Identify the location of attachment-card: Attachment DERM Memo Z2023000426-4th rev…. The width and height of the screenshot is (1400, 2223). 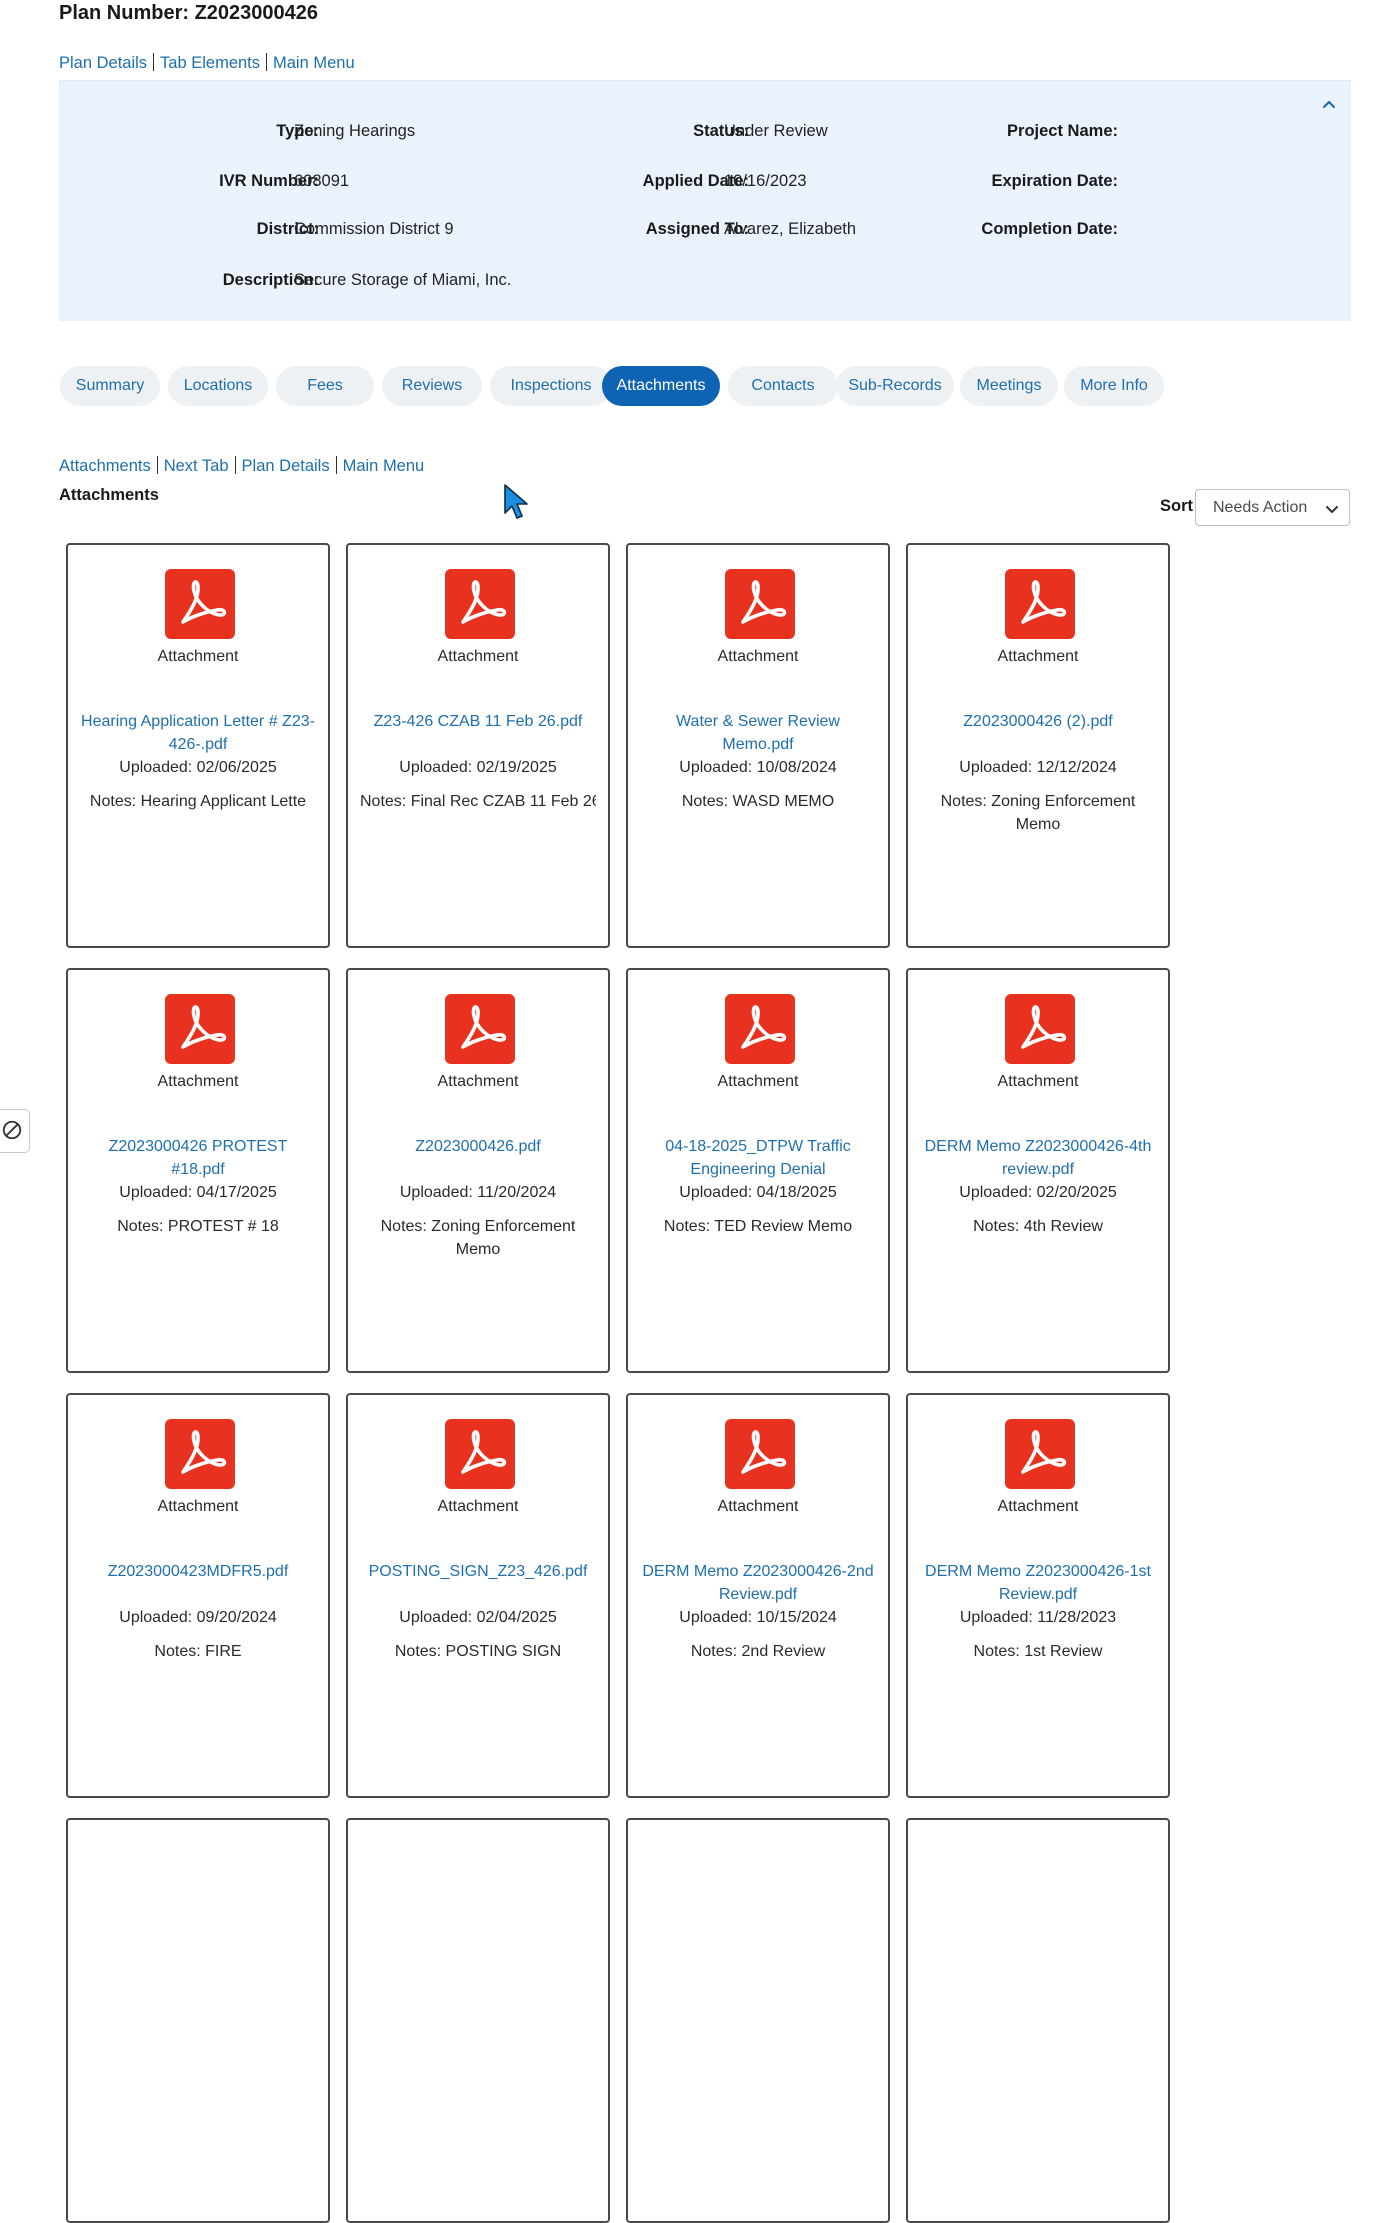
(1038, 1170).